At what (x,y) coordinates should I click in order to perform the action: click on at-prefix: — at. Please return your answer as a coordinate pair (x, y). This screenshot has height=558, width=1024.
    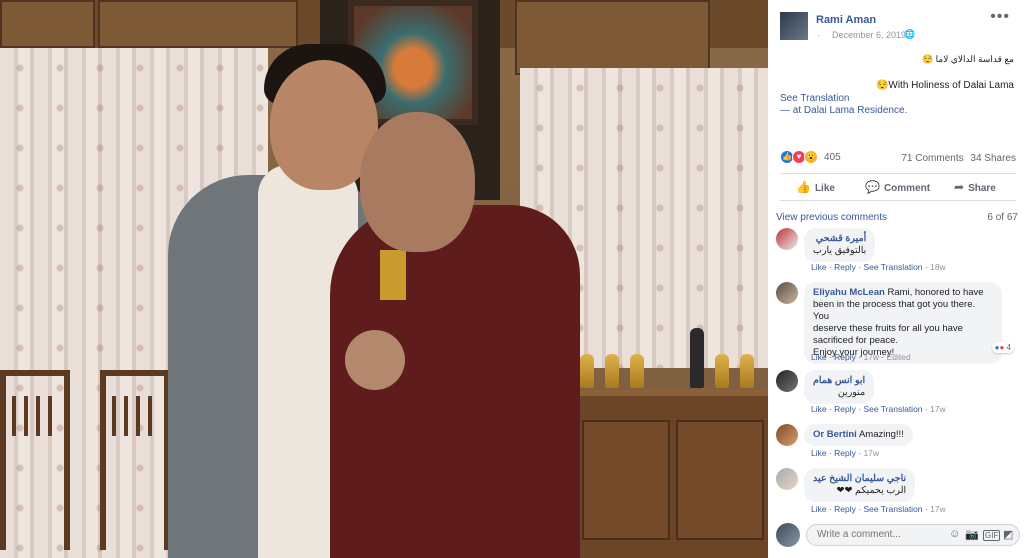
    Looking at the image, I should click on (792, 110).